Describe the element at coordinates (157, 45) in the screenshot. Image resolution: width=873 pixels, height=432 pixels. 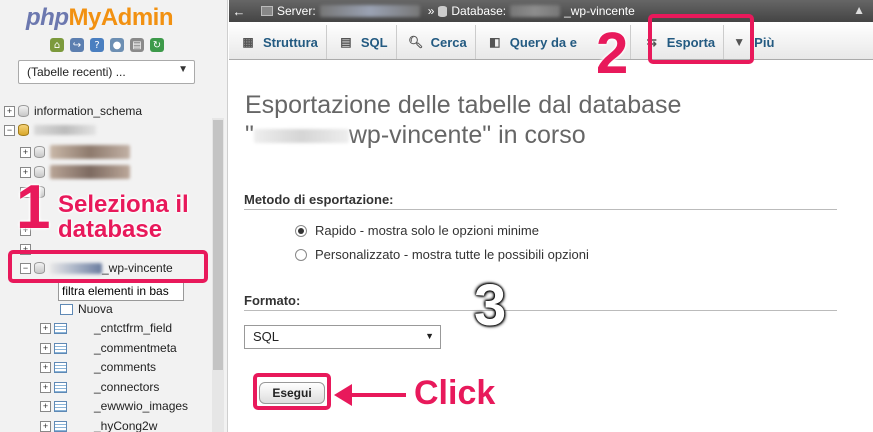
I see `reload-icon: ↻` at that location.